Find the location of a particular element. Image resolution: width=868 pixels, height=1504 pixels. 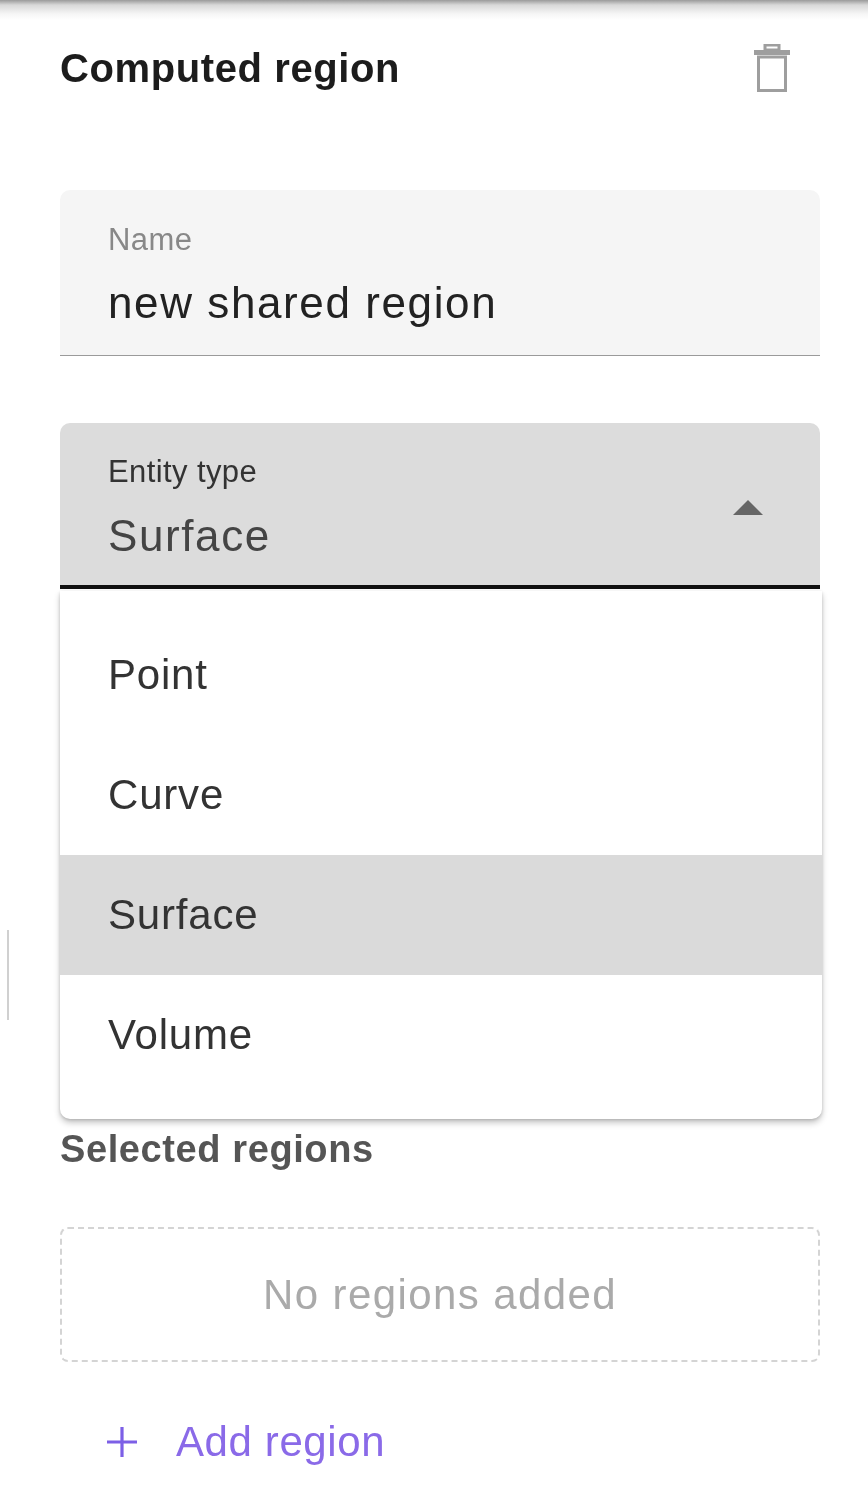

field-value: new shared region is located at coordinates (303, 303).